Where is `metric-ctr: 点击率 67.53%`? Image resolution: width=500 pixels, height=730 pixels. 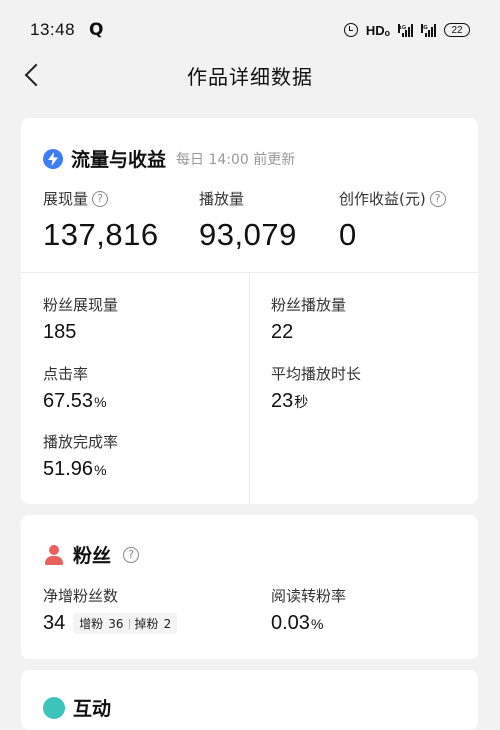
metric-ctr: 点击率 67.53% is located at coordinates (75, 388).